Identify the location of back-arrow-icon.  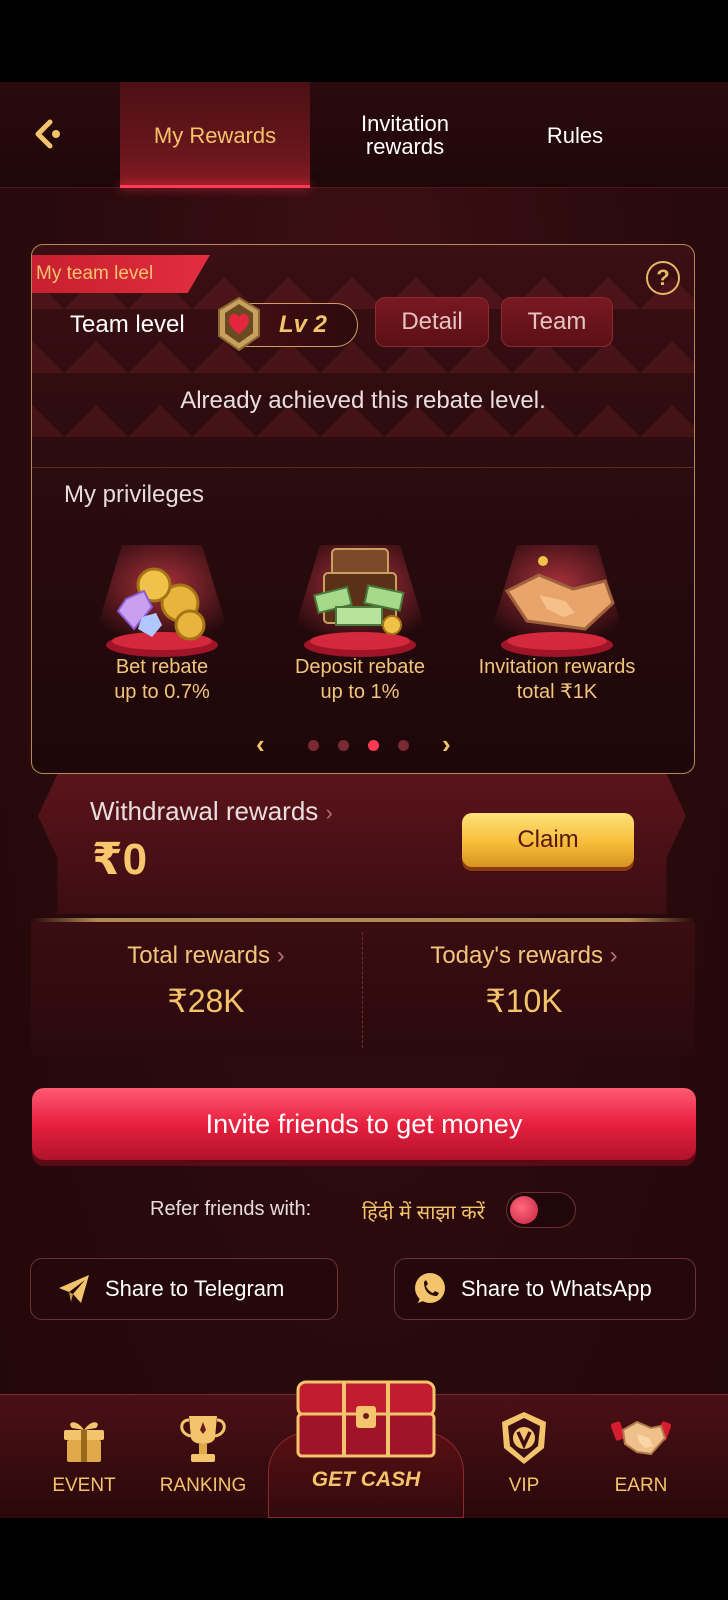
(47, 134).